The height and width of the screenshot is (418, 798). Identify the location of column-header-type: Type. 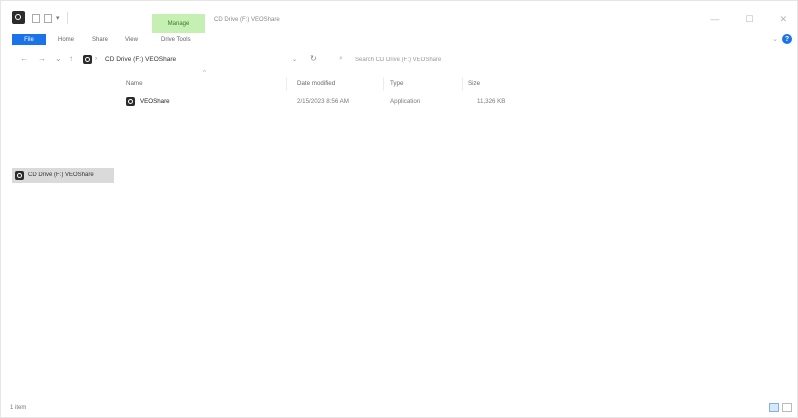
(396, 83).